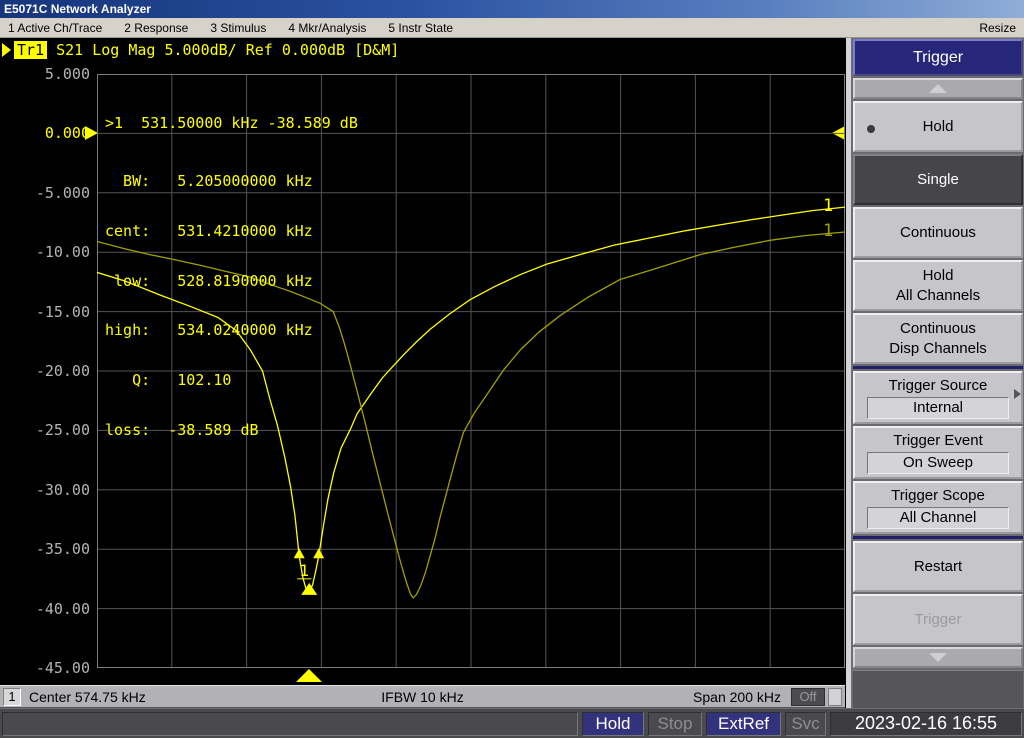 This screenshot has width=1024, height=738. What do you see at coordinates (62, 668) in the screenshot?
I see `y-tick--45: -45.00` at bounding box center [62, 668].